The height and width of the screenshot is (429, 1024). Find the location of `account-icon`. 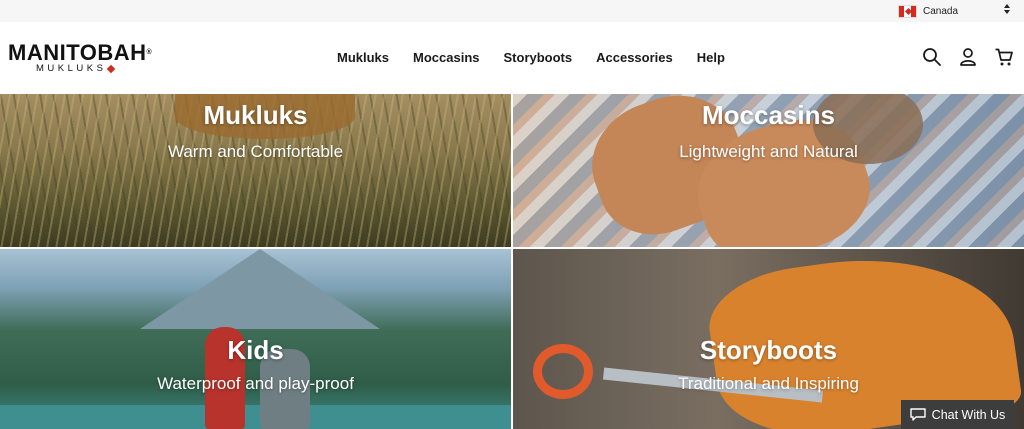

account-icon is located at coordinates (968, 57).